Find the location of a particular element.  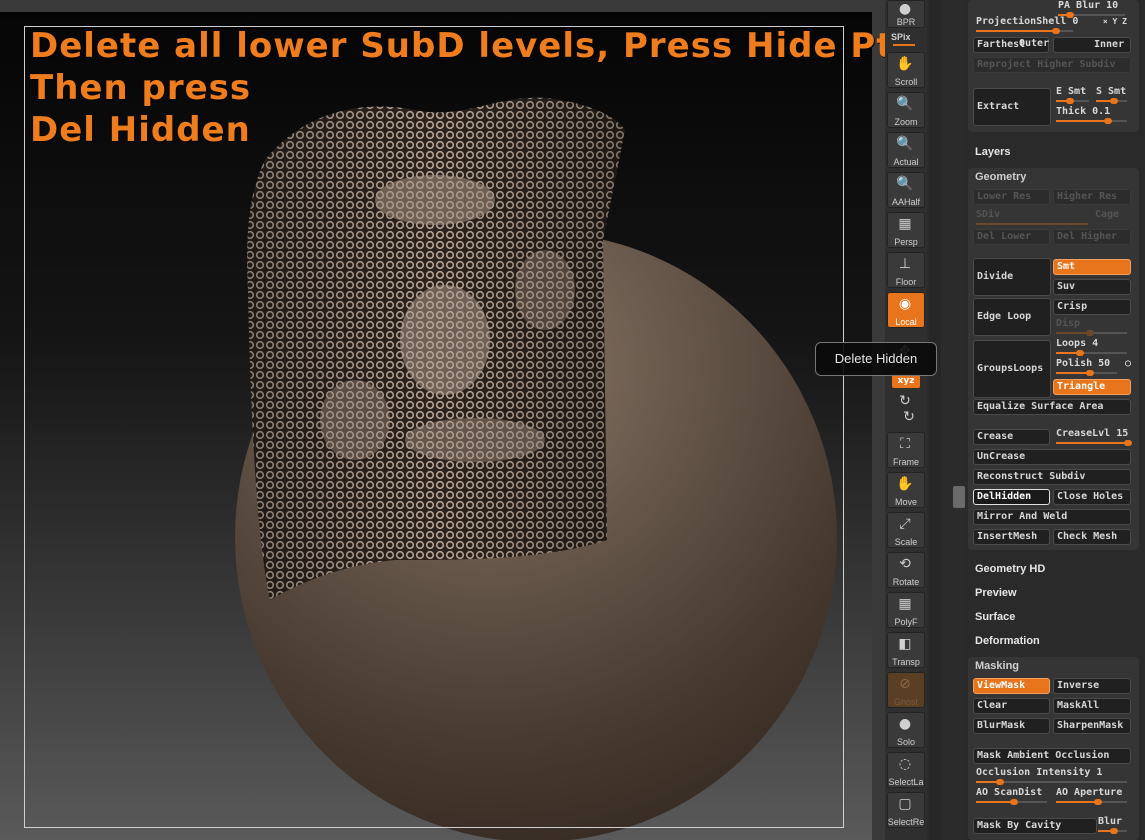

crisp-toggle: Crisp is located at coordinates (1092, 307).